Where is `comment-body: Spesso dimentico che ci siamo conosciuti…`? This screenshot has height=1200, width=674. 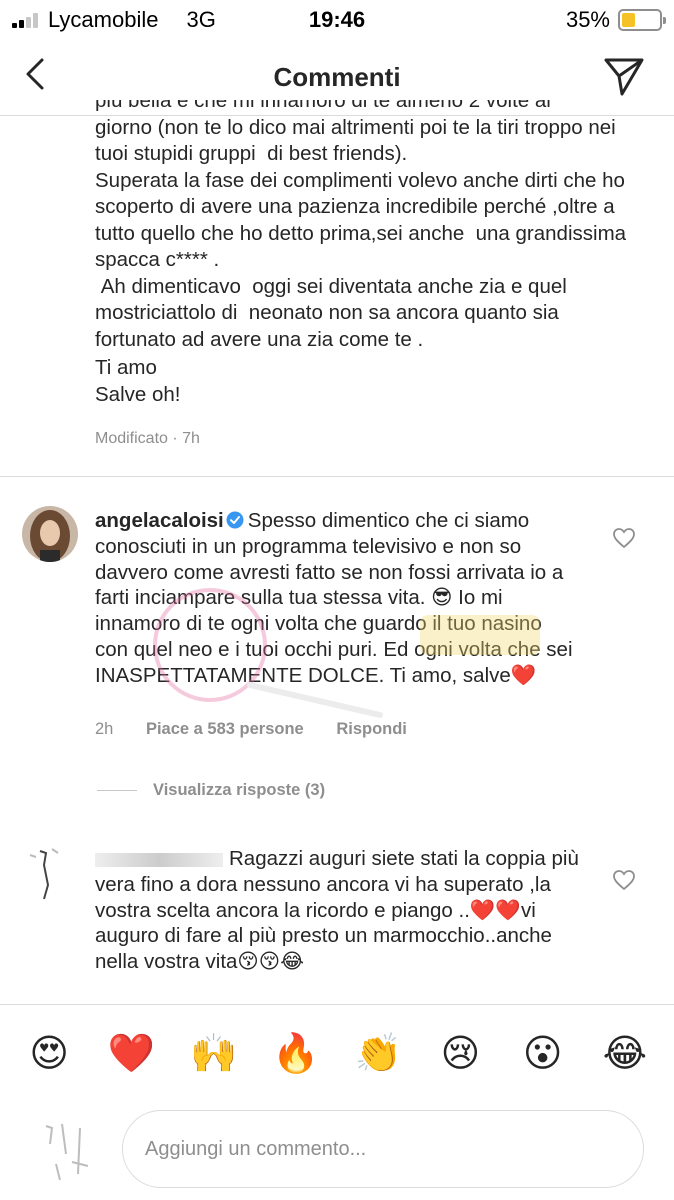
comment-body: Spesso dimentico che ci siamo conosciuti… is located at coordinates (334, 598).